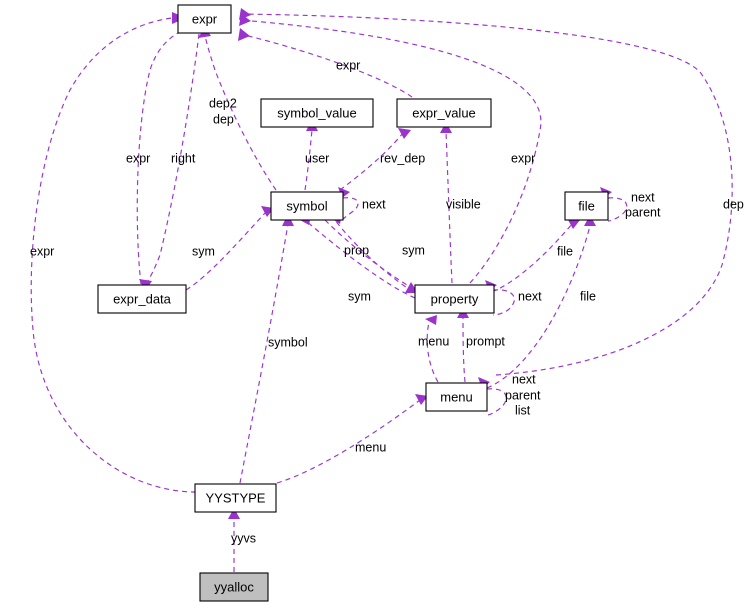 The image size is (755, 605). What do you see at coordinates (588, 296) in the screenshot?
I see `edge-label-file-lower: file` at bounding box center [588, 296].